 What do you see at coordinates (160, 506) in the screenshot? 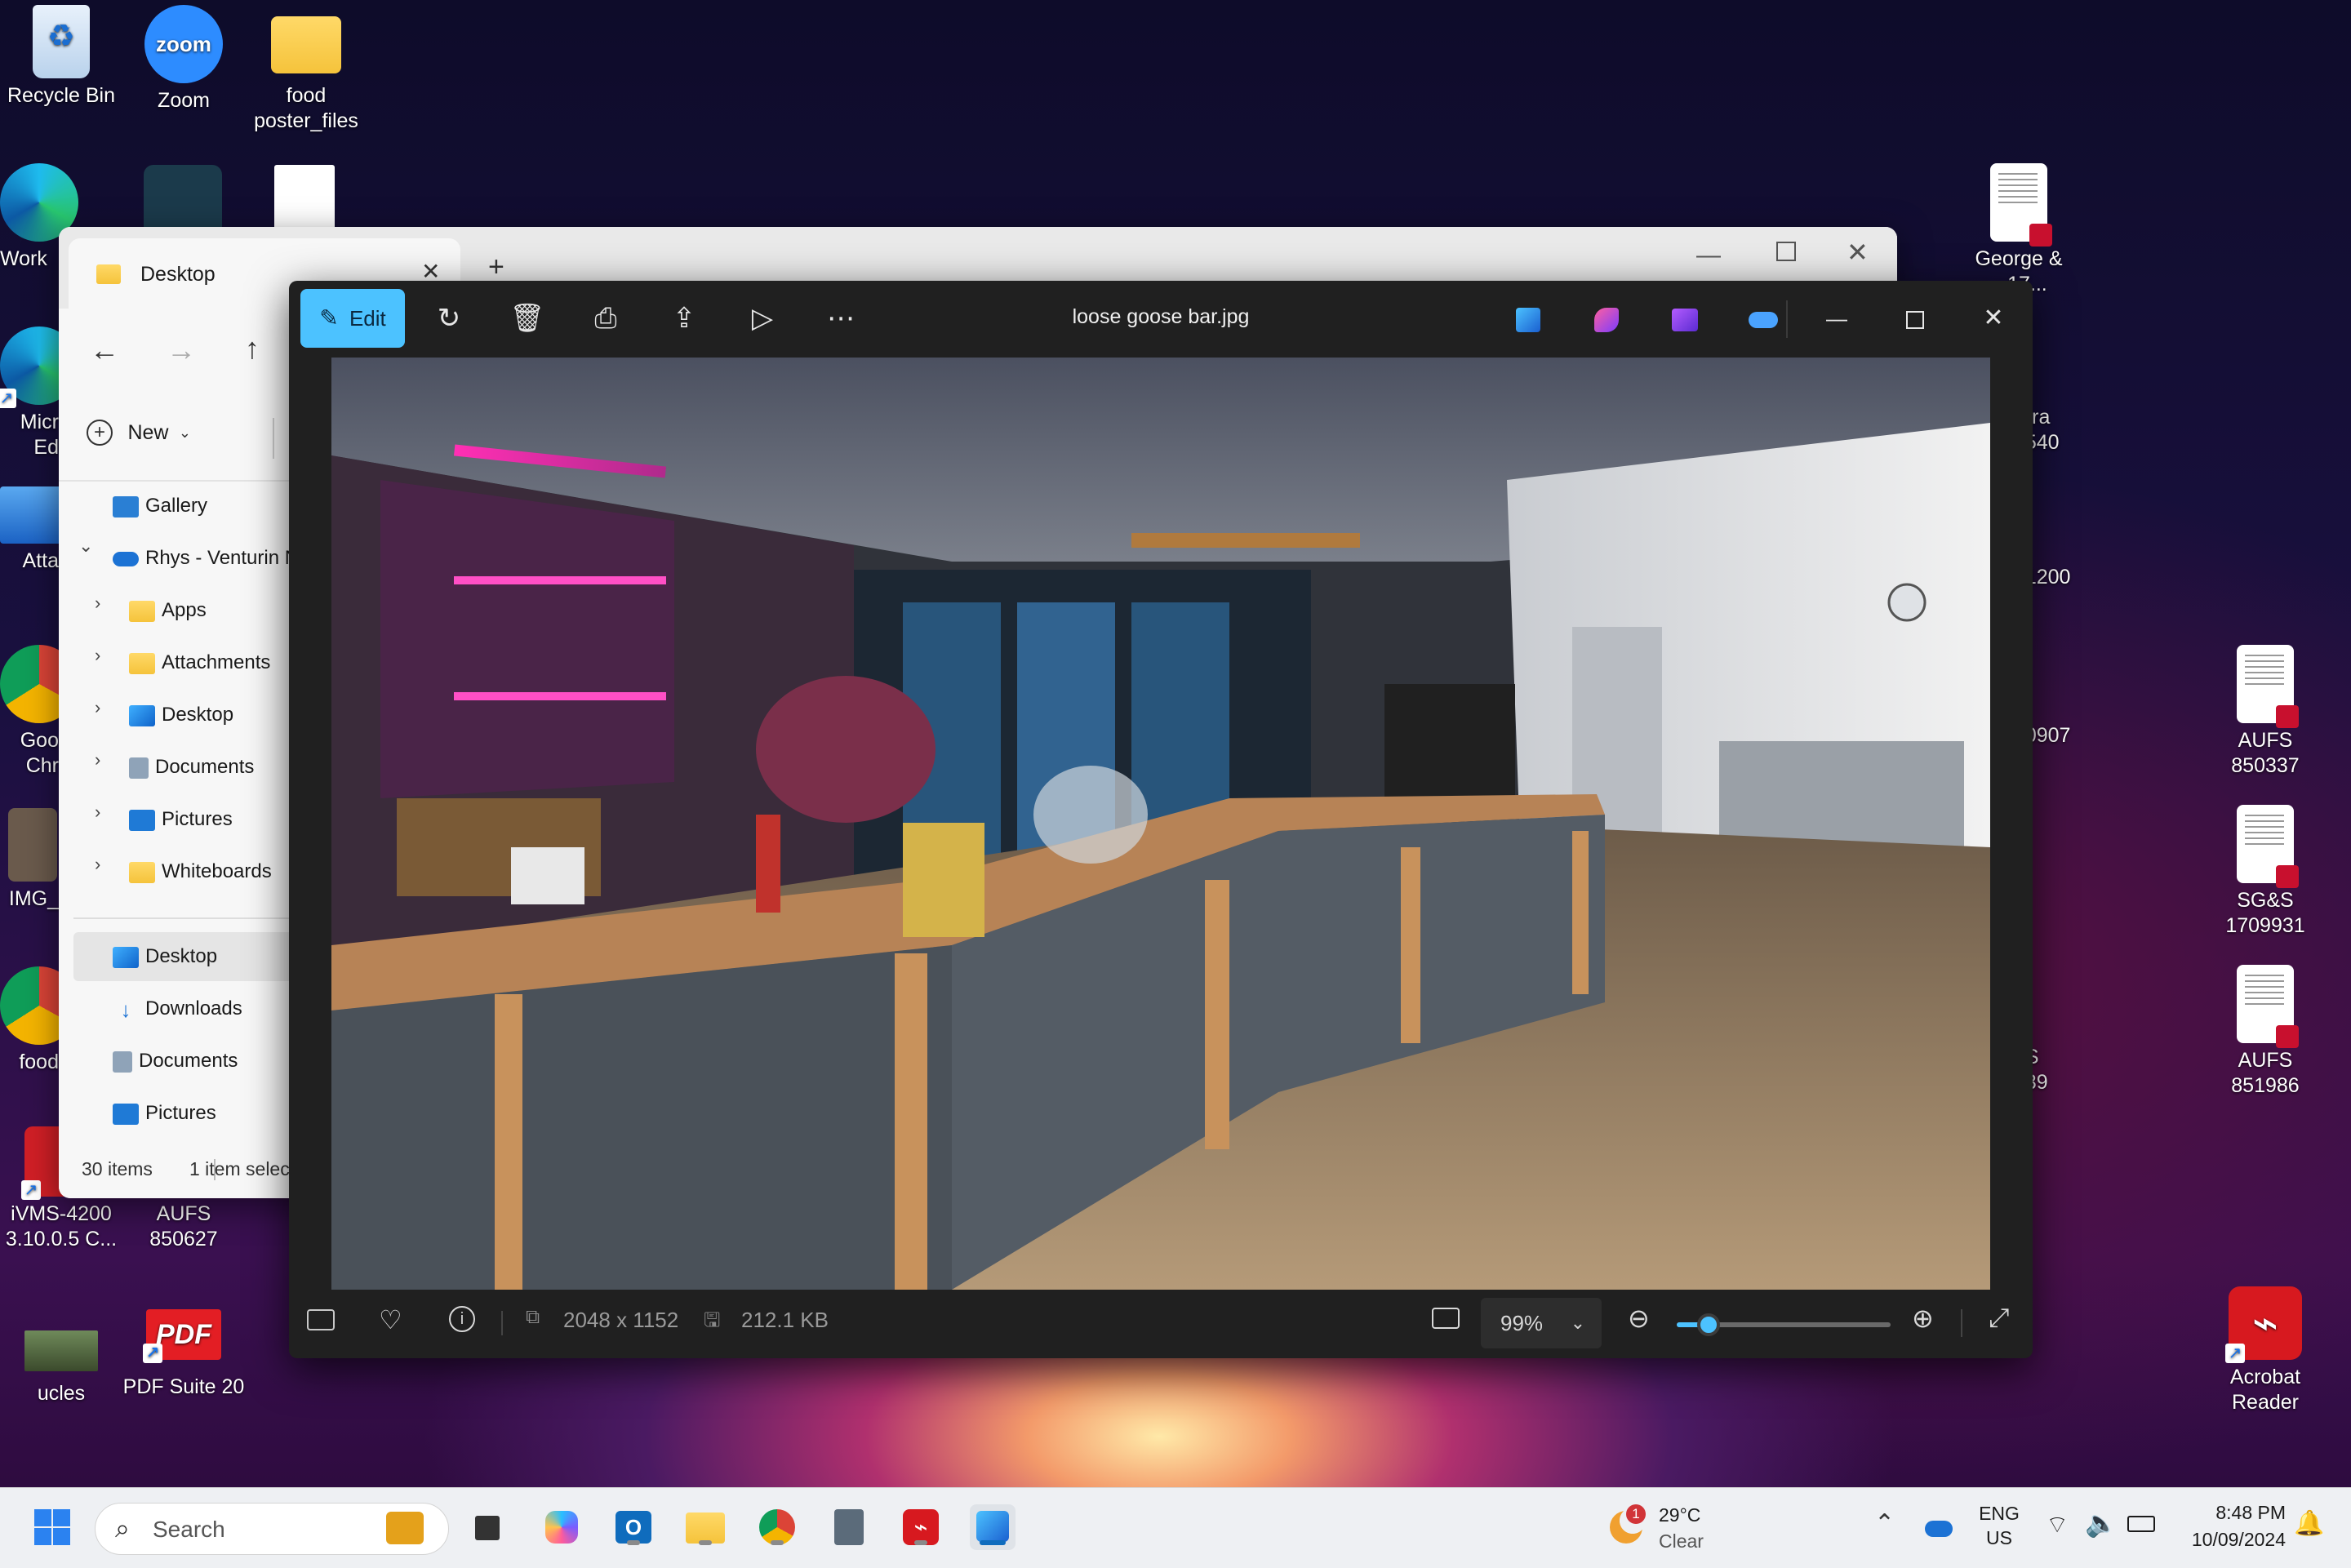
I see `sidebar-item-gallery: Gallery` at bounding box center [160, 506].